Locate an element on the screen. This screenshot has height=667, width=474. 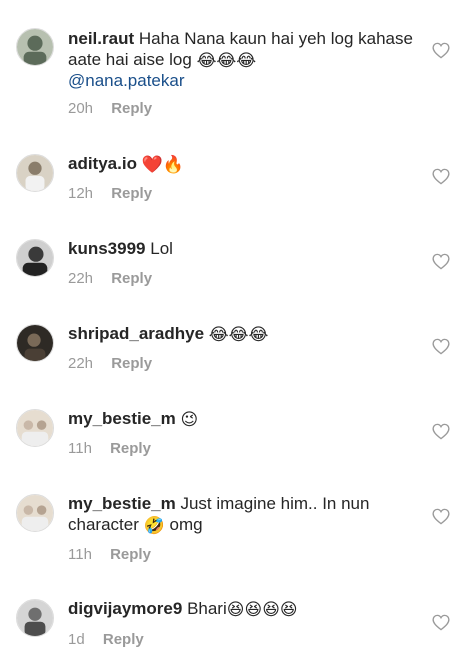
comment-body: shripad_aradhye 😂😂😂 is located at coordinates (247, 333).